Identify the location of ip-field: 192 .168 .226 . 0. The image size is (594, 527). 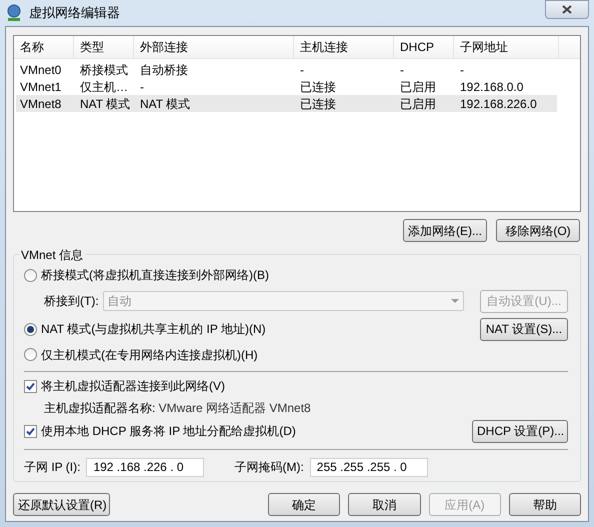
(145, 467).